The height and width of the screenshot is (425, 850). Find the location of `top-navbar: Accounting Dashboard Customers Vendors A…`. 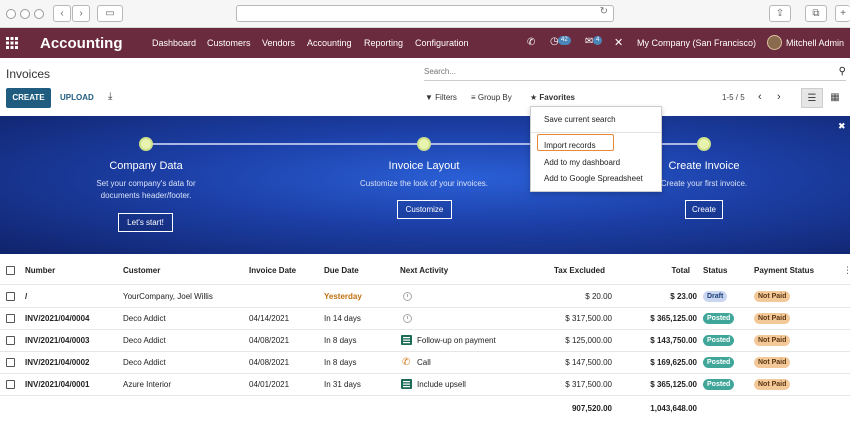

top-navbar: Accounting Dashboard Customers Vendors A… is located at coordinates (425, 43).